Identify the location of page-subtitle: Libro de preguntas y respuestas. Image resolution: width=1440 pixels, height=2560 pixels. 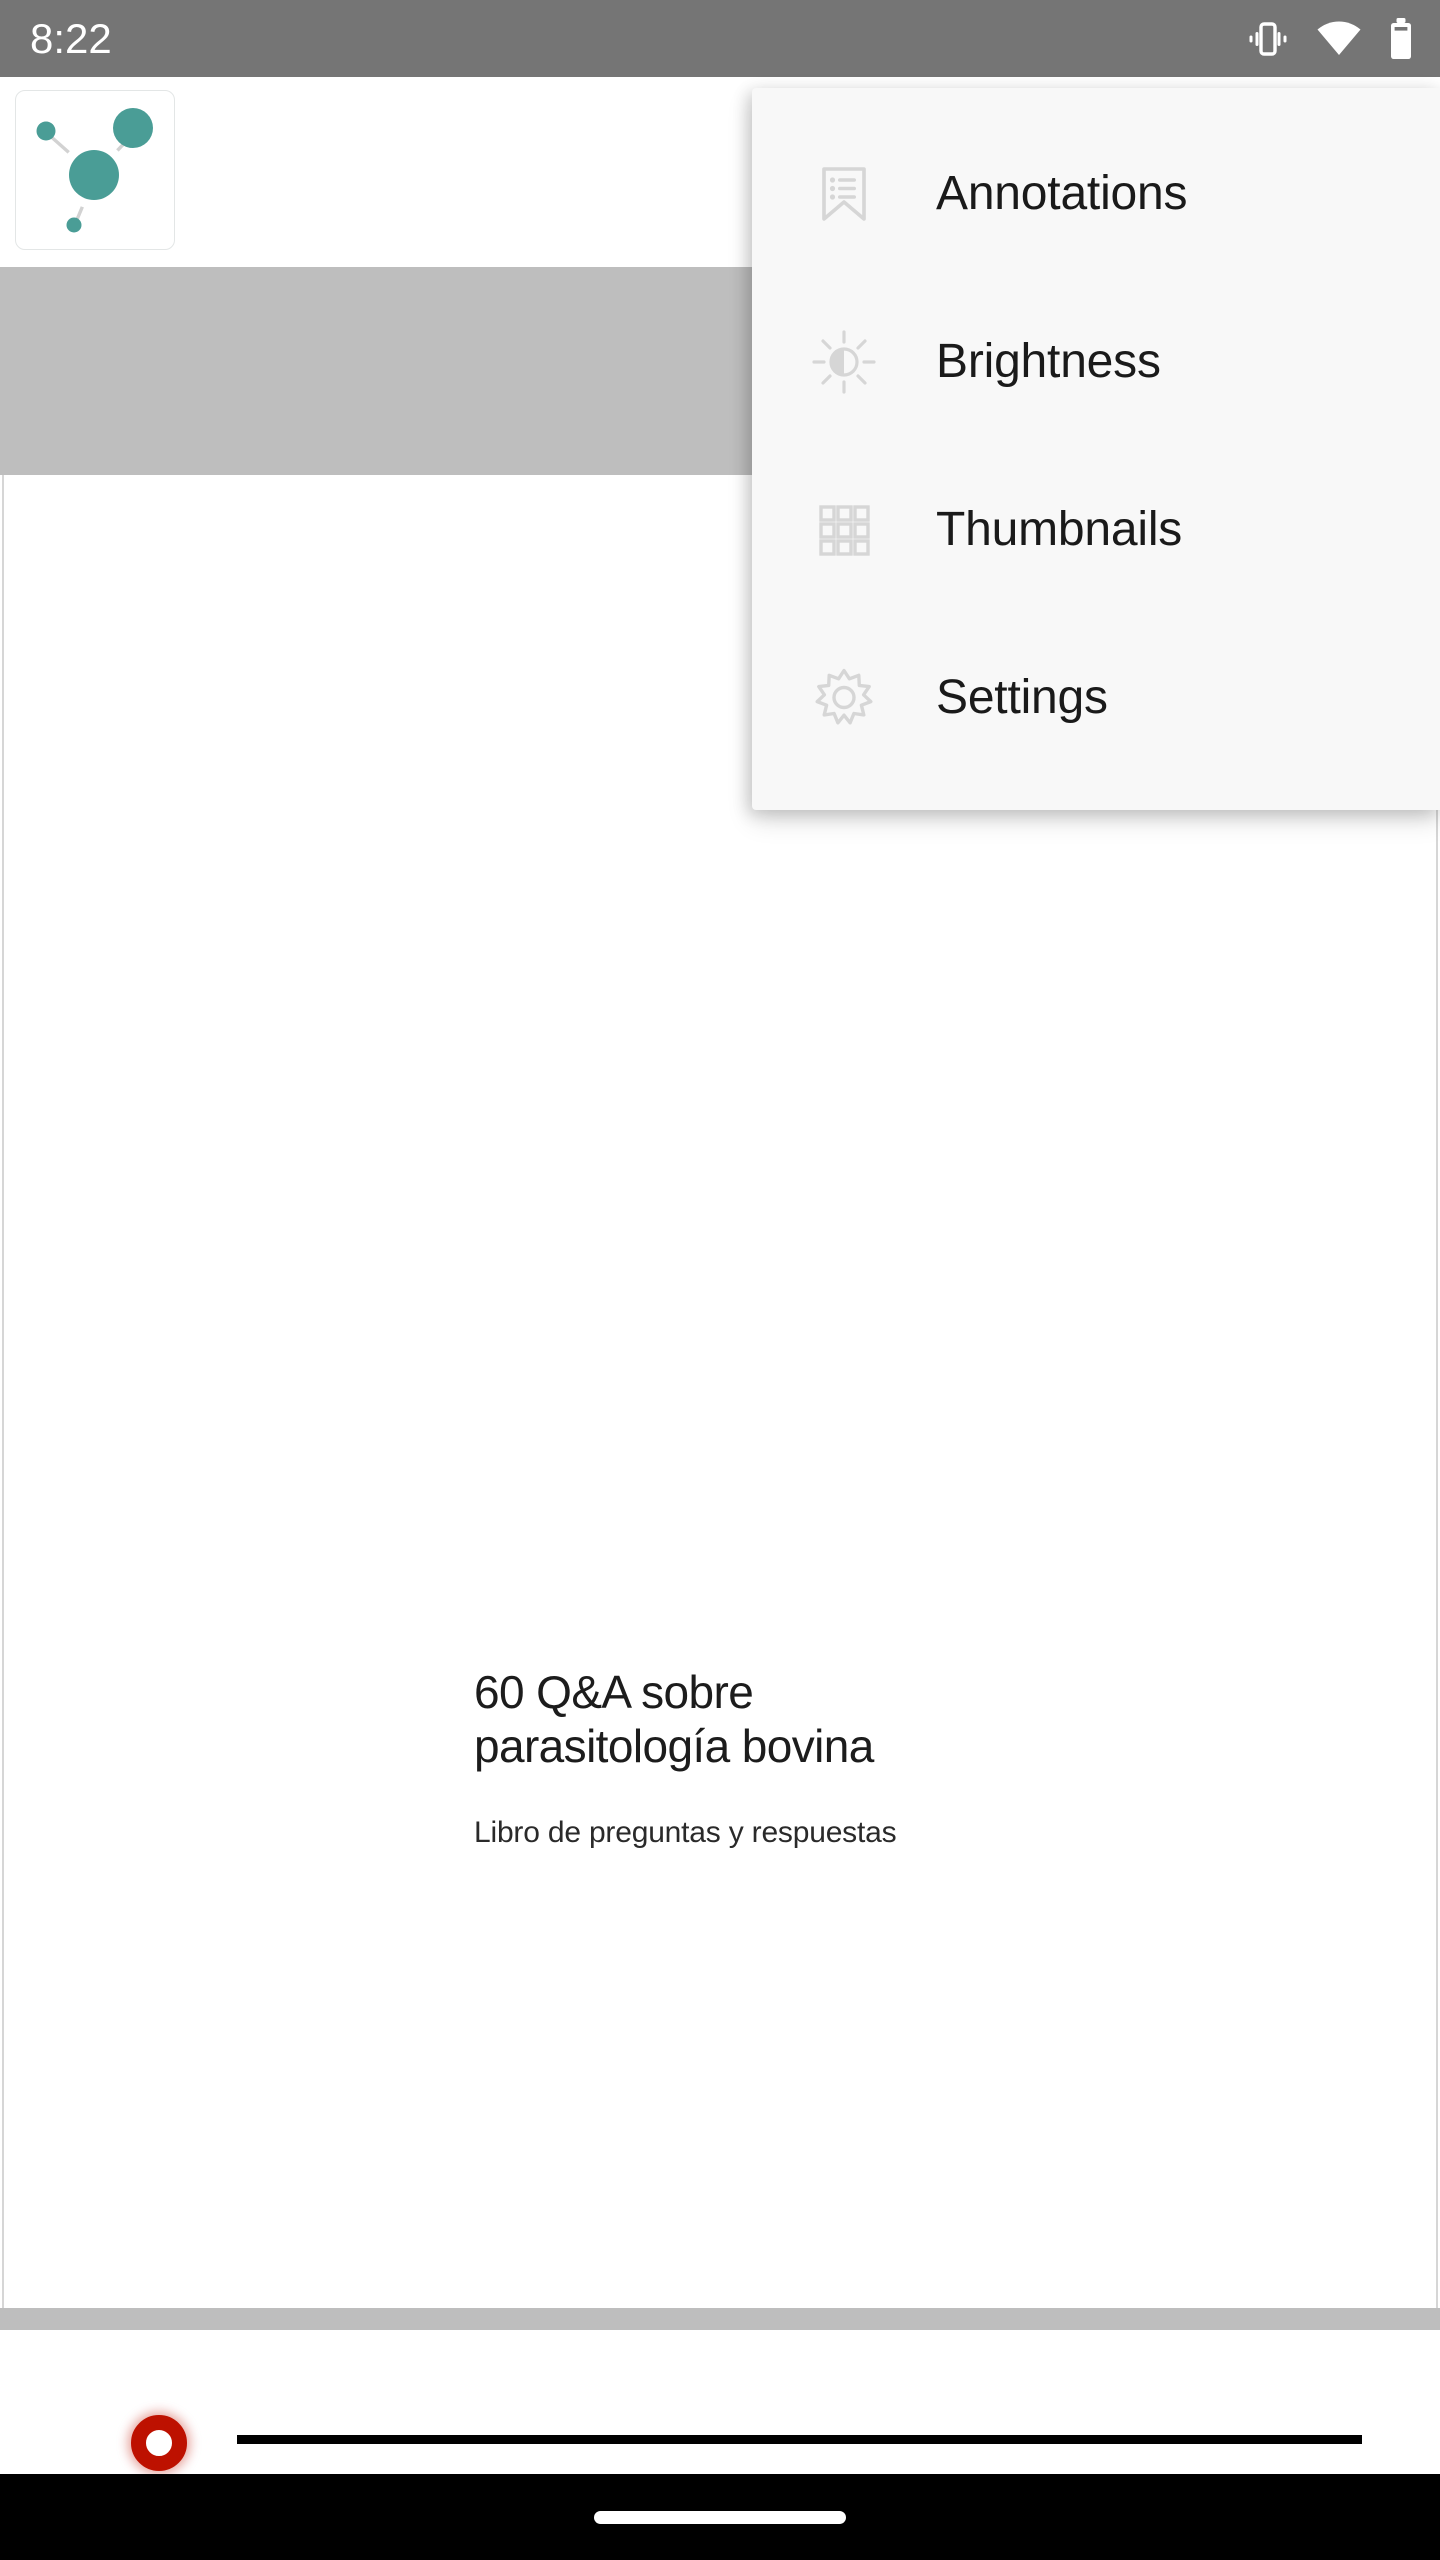
(685, 1832).